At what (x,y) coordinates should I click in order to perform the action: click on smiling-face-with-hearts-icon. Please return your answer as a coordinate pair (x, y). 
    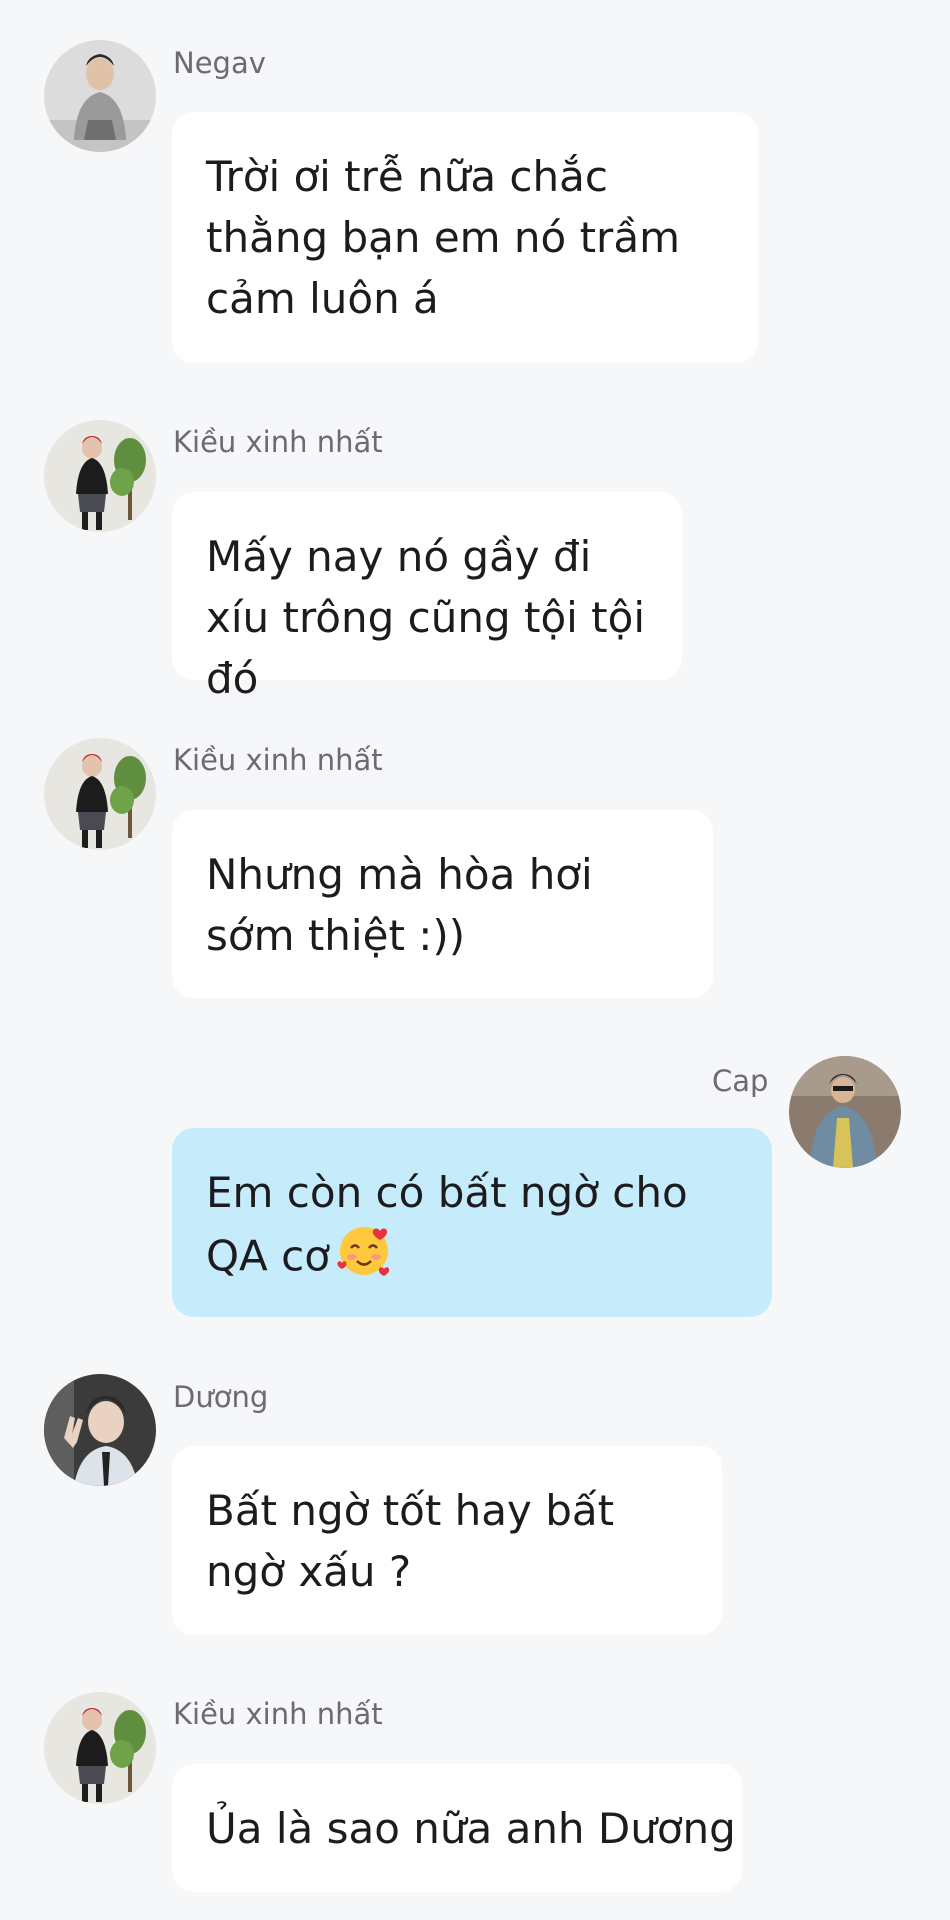
    Looking at the image, I should click on (364, 1259).